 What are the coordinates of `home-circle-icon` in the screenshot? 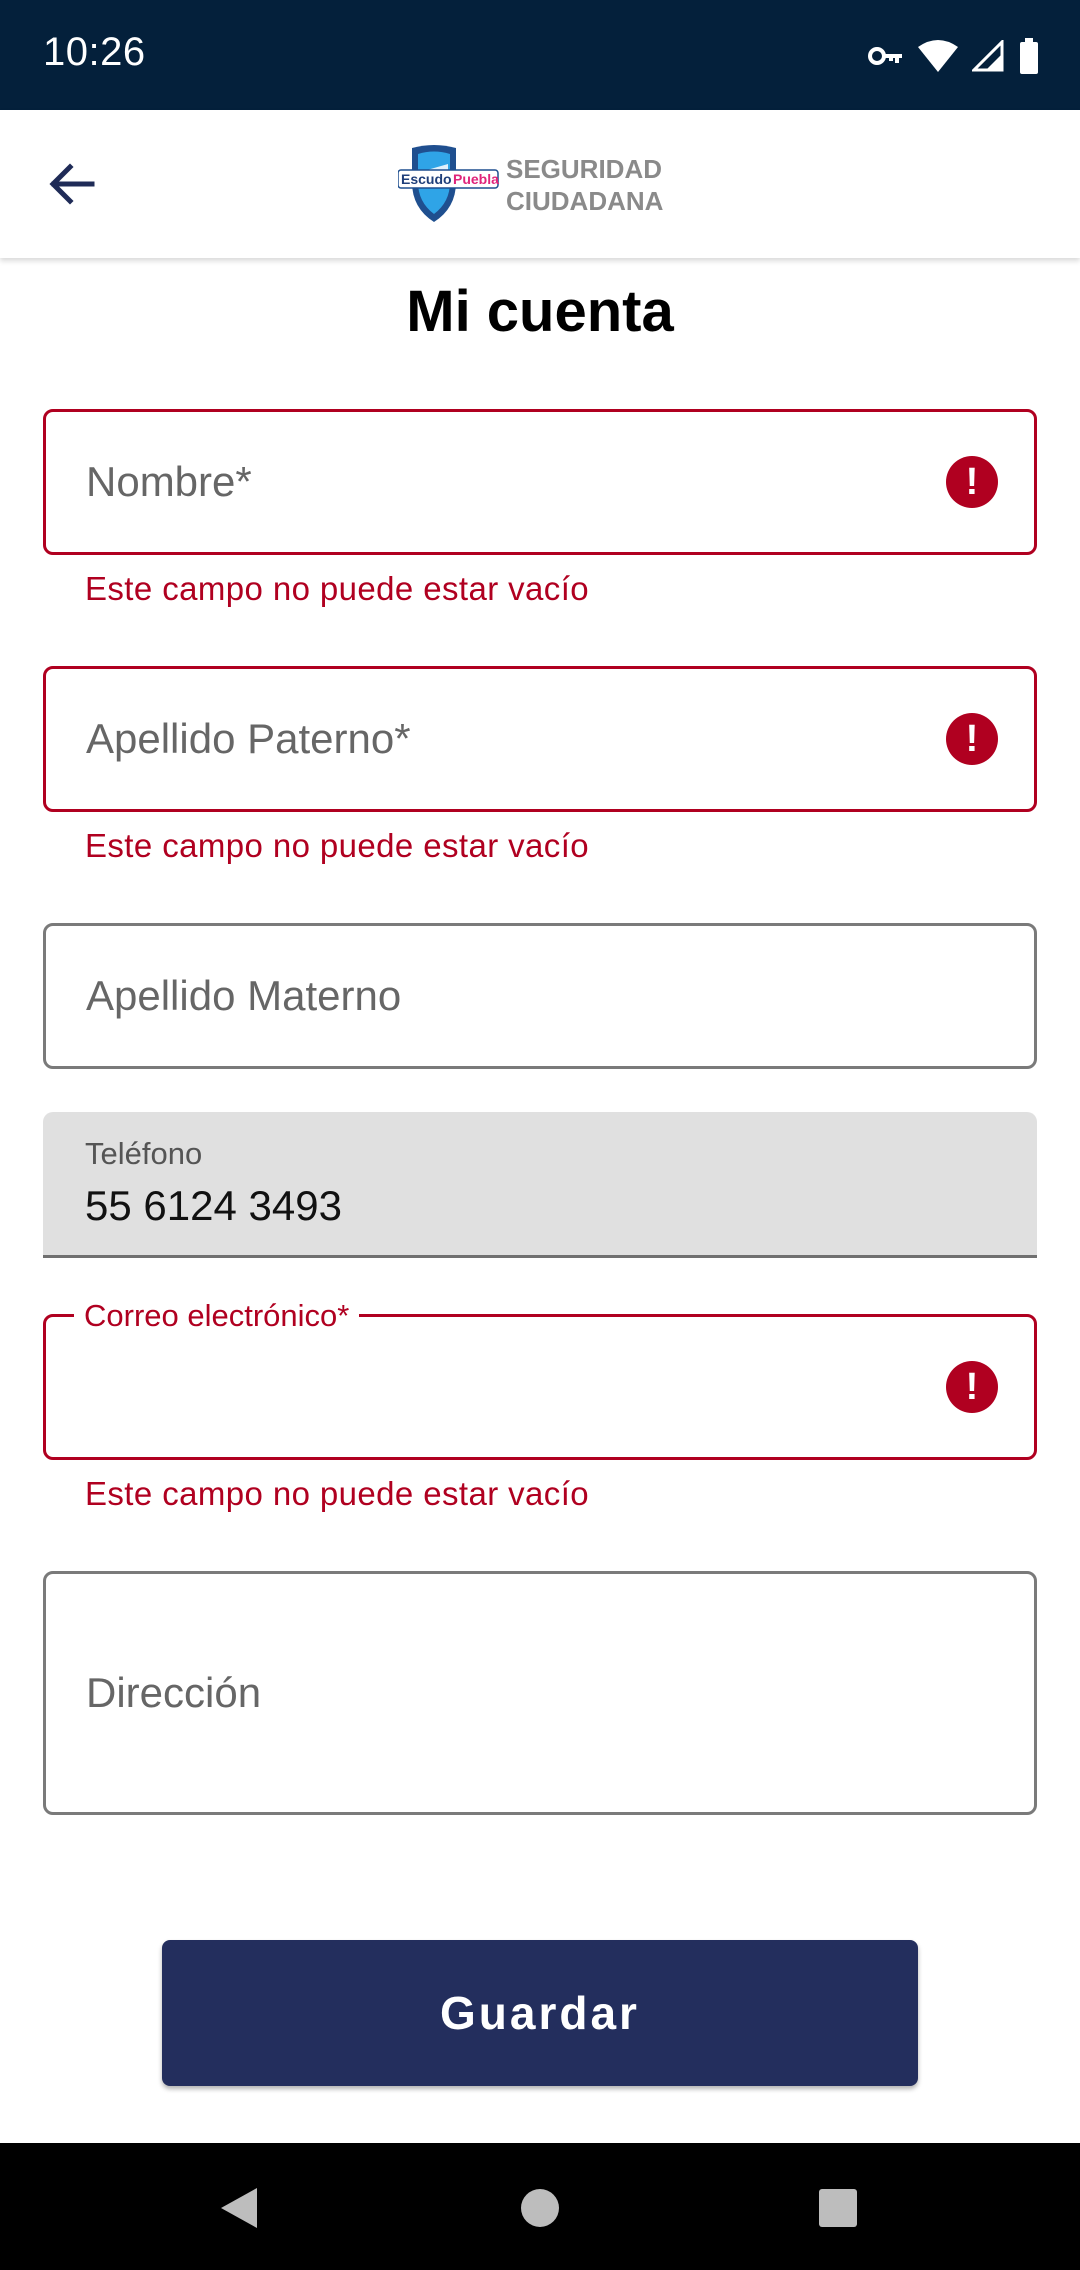 It's located at (540, 2208).